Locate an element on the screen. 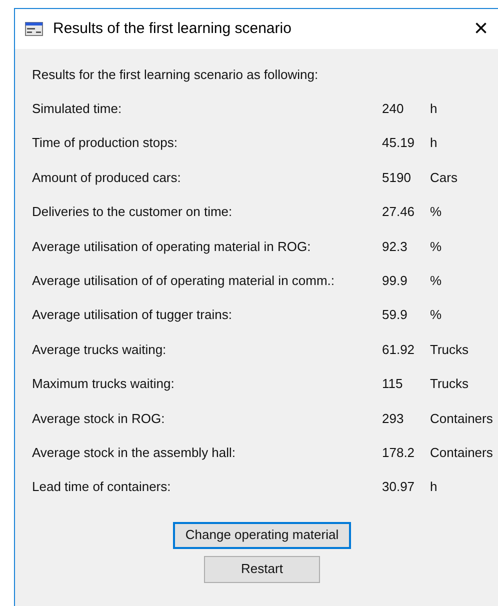  result-label: Amount of produced cars: is located at coordinates (107, 177).